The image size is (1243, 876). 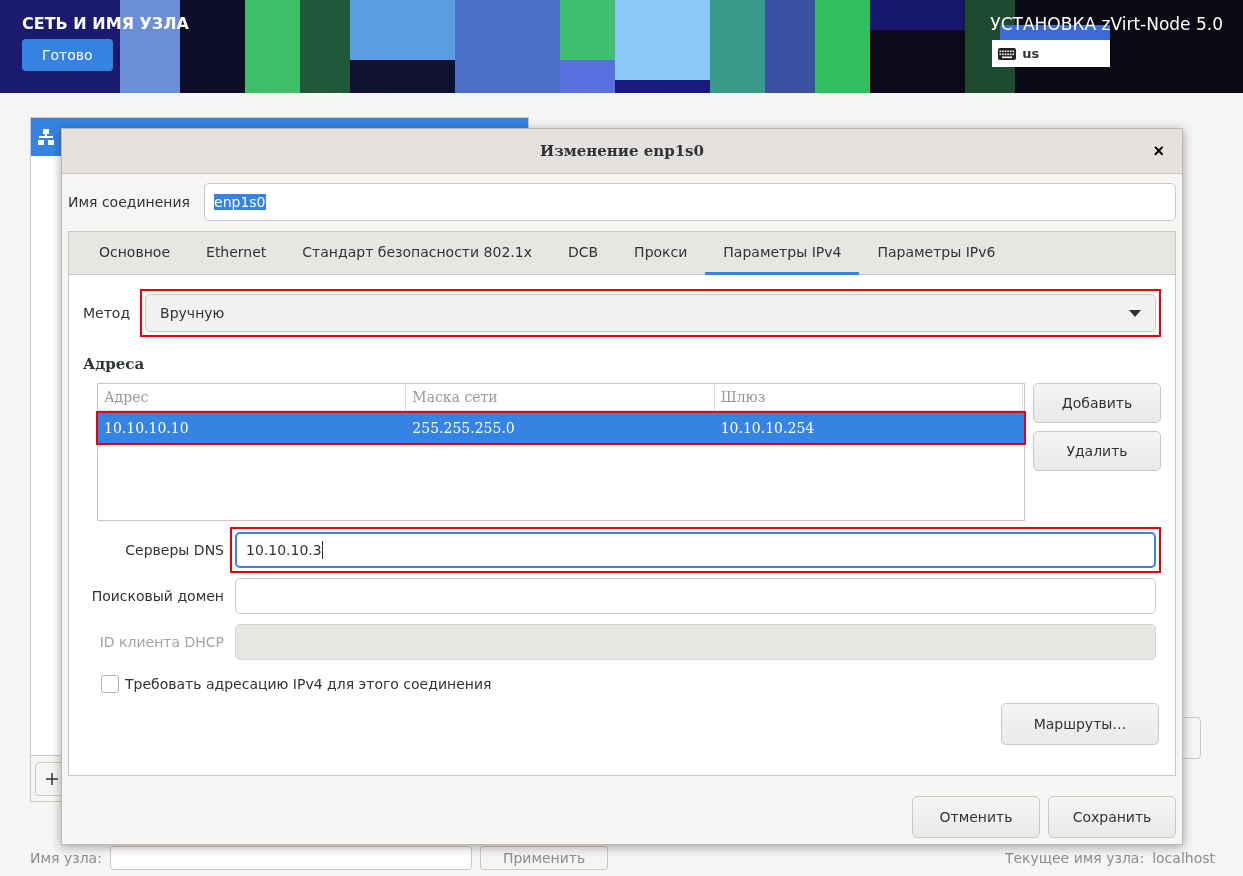 What do you see at coordinates (631, 684) in the screenshot?
I see `require-ipv4-checkbox: Требовать адресацию IPv4 для этого соединения` at bounding box center [631, 684].